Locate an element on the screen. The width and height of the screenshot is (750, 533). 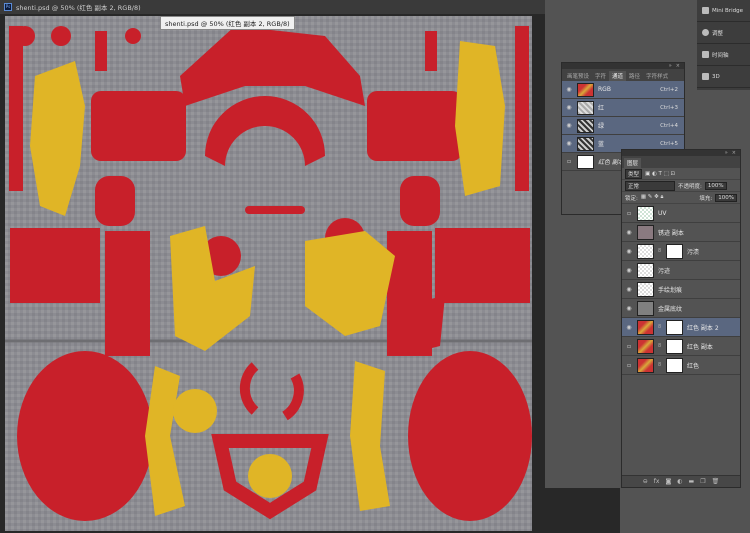
3d-icon is located at coordinates (705, 76).